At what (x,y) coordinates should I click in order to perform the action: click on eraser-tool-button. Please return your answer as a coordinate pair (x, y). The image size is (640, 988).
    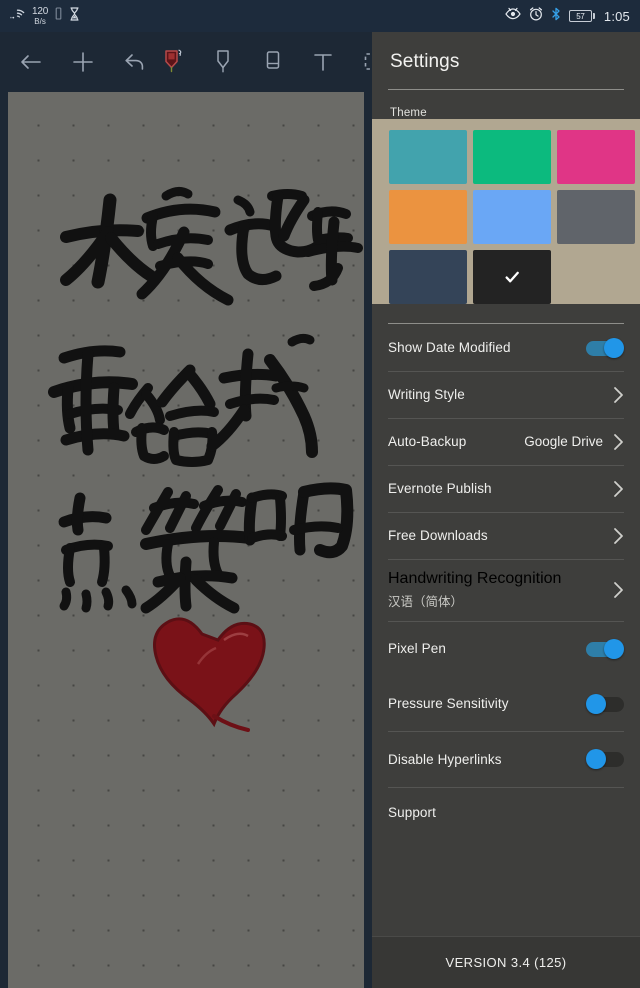
    Looking at the image, I should click on (273, 62).